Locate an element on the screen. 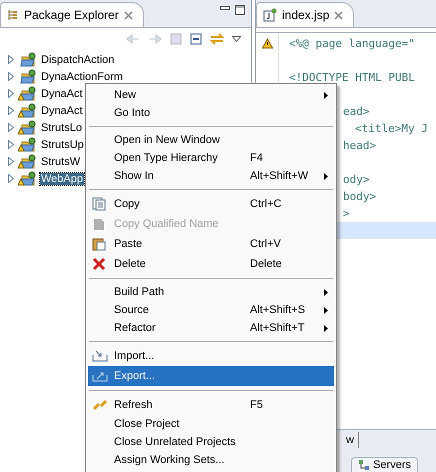  menu-item: Go Into is located at coordinates (211, 113).